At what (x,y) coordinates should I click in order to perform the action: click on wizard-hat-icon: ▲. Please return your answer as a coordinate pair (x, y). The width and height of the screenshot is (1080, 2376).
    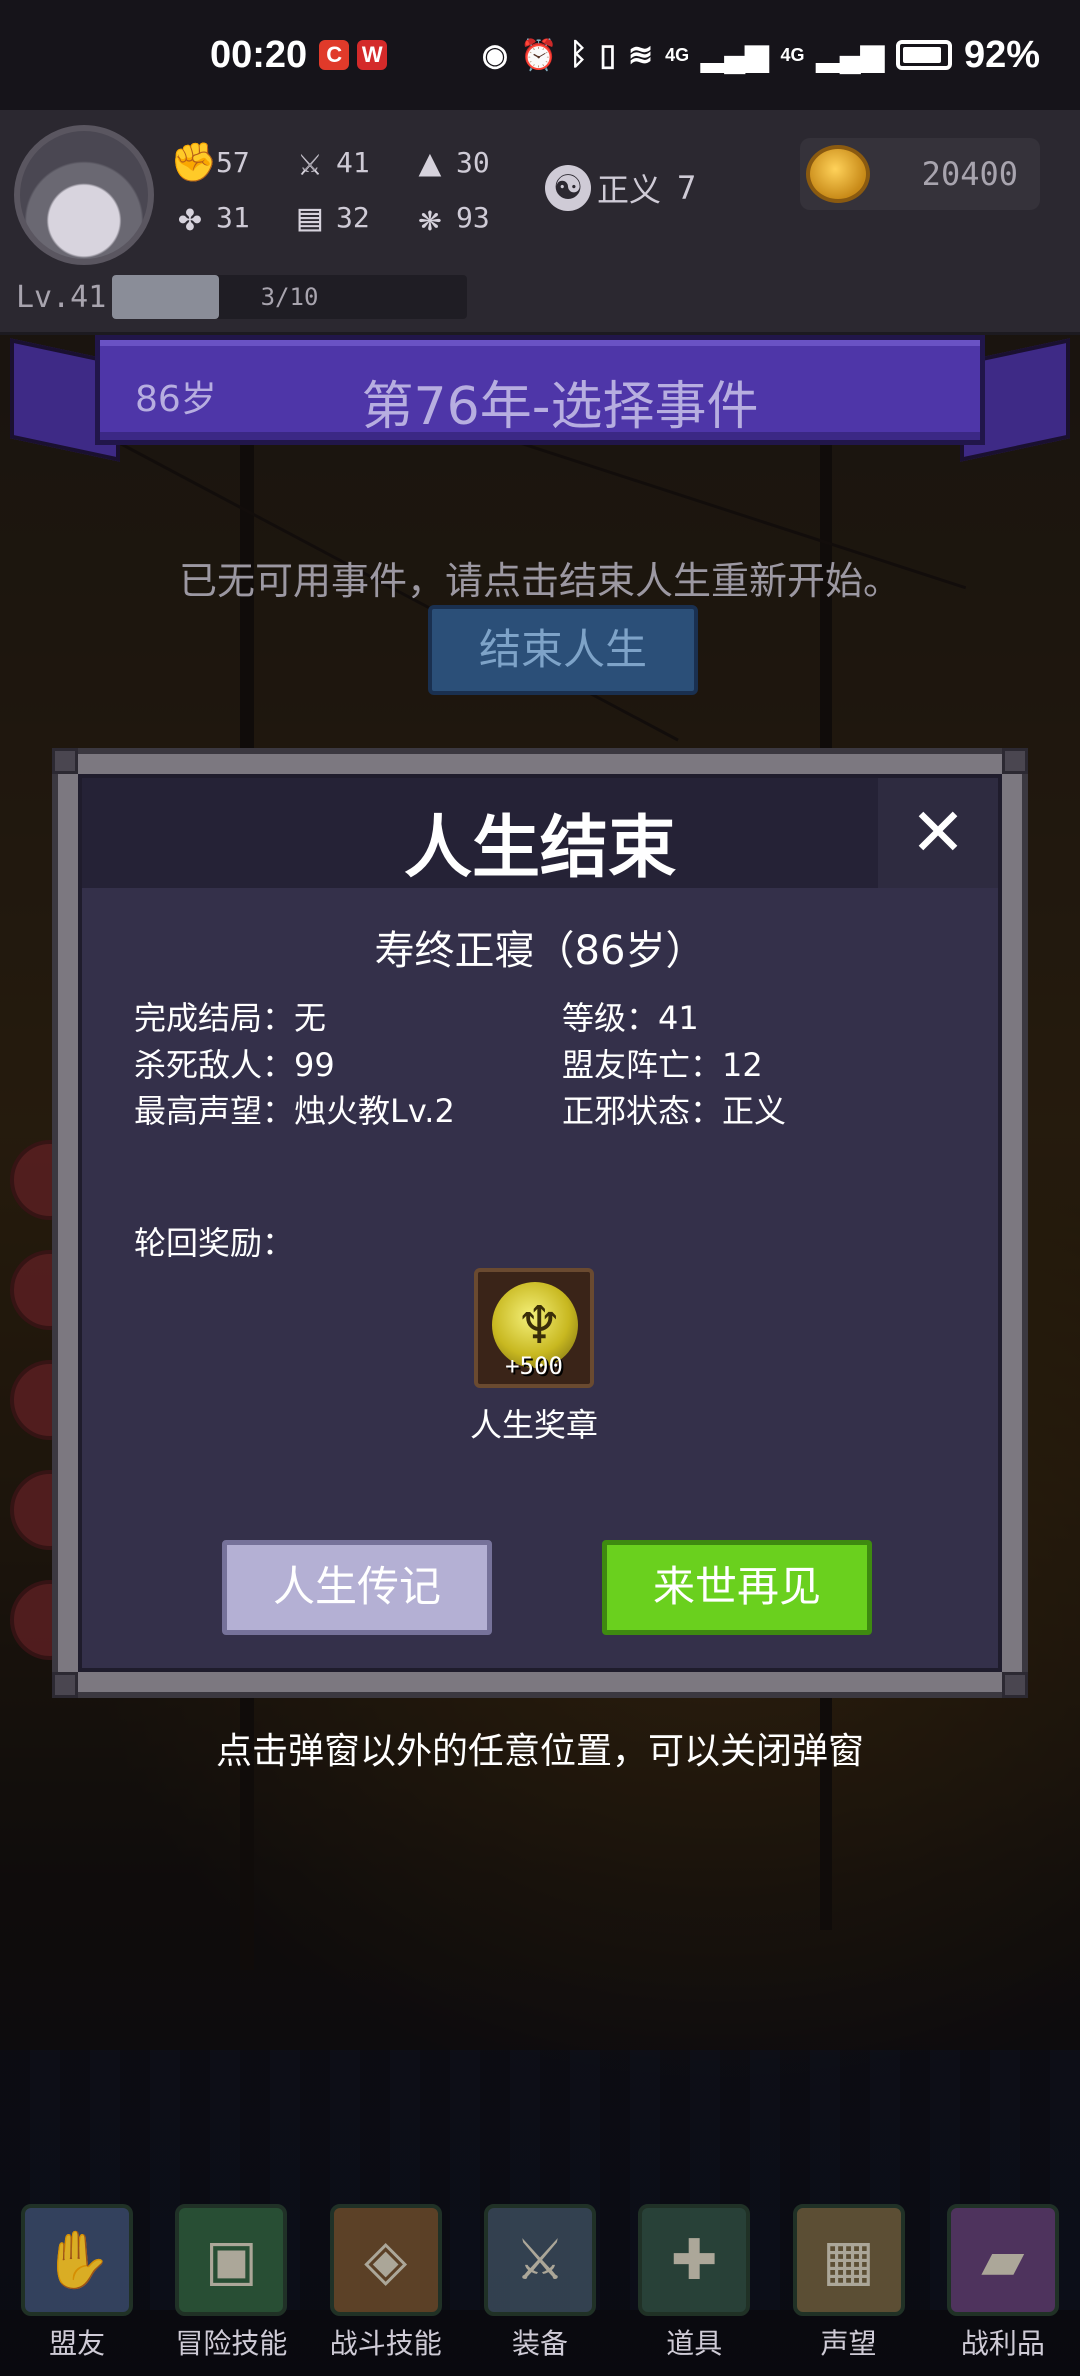
    Looking at the image, I should click on (430, 162).